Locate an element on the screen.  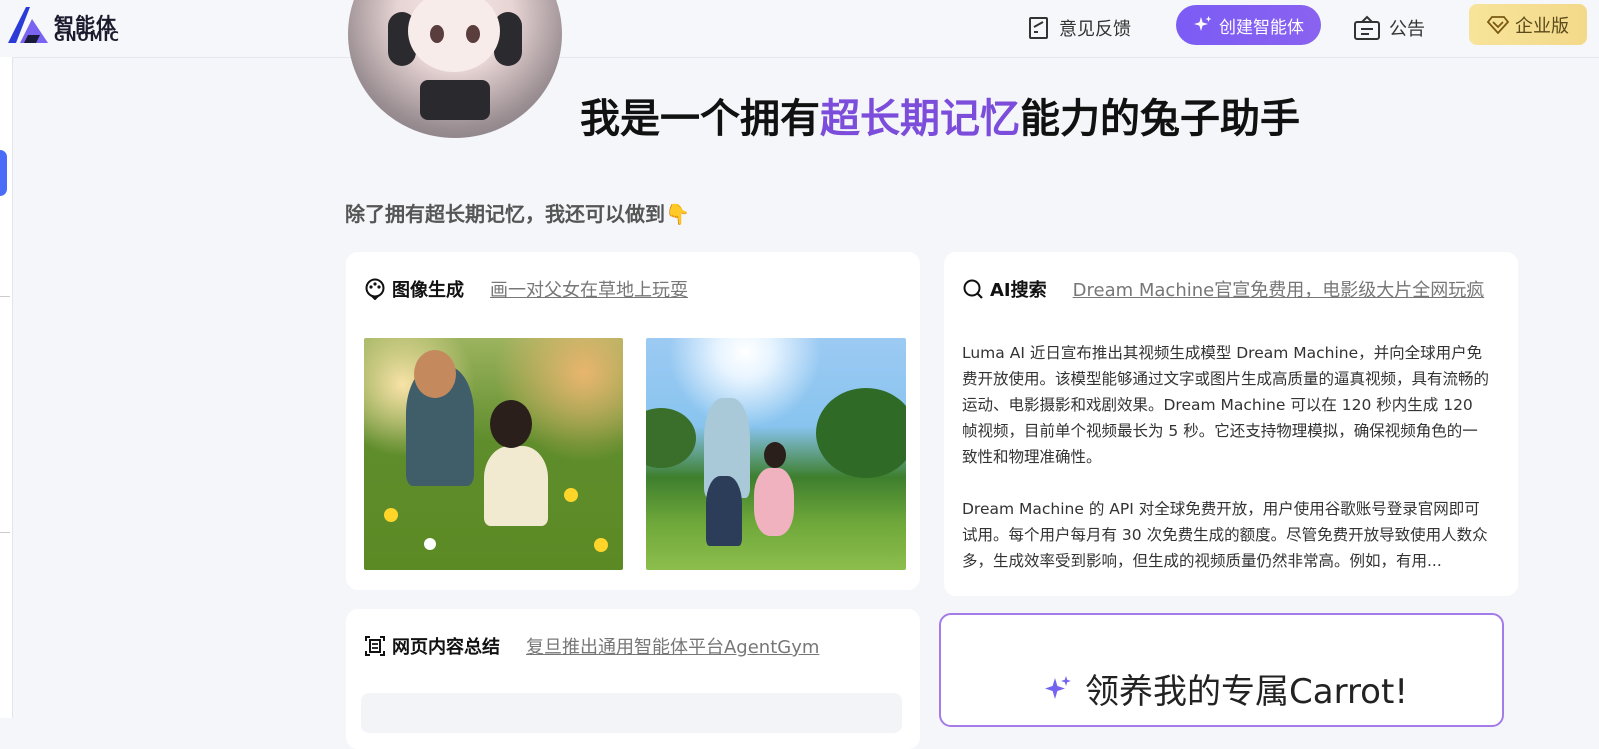
top-bar: 智能体 GNOMIC 意见反馈 创建智能体 公告 企业版 is located at coordinates (799, 29).